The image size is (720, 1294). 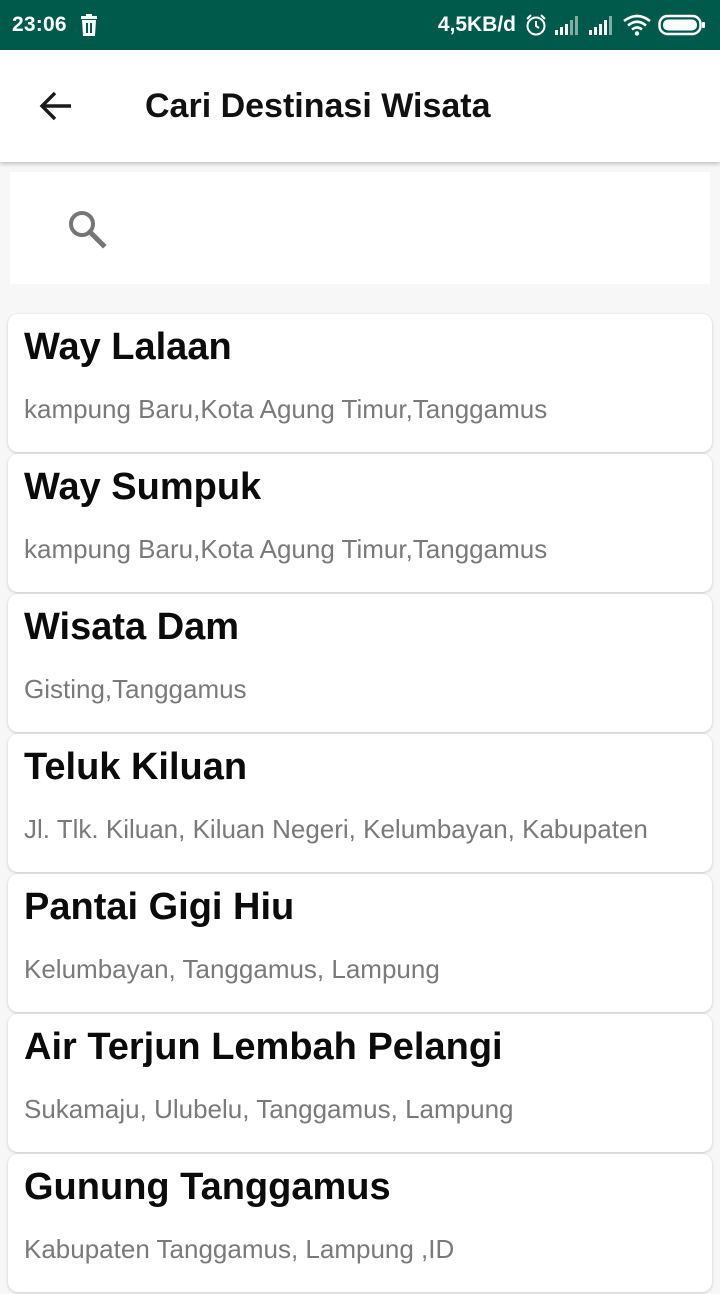 I want to click on net-speed: 4,5KB/d, so click(x=476, y=24).